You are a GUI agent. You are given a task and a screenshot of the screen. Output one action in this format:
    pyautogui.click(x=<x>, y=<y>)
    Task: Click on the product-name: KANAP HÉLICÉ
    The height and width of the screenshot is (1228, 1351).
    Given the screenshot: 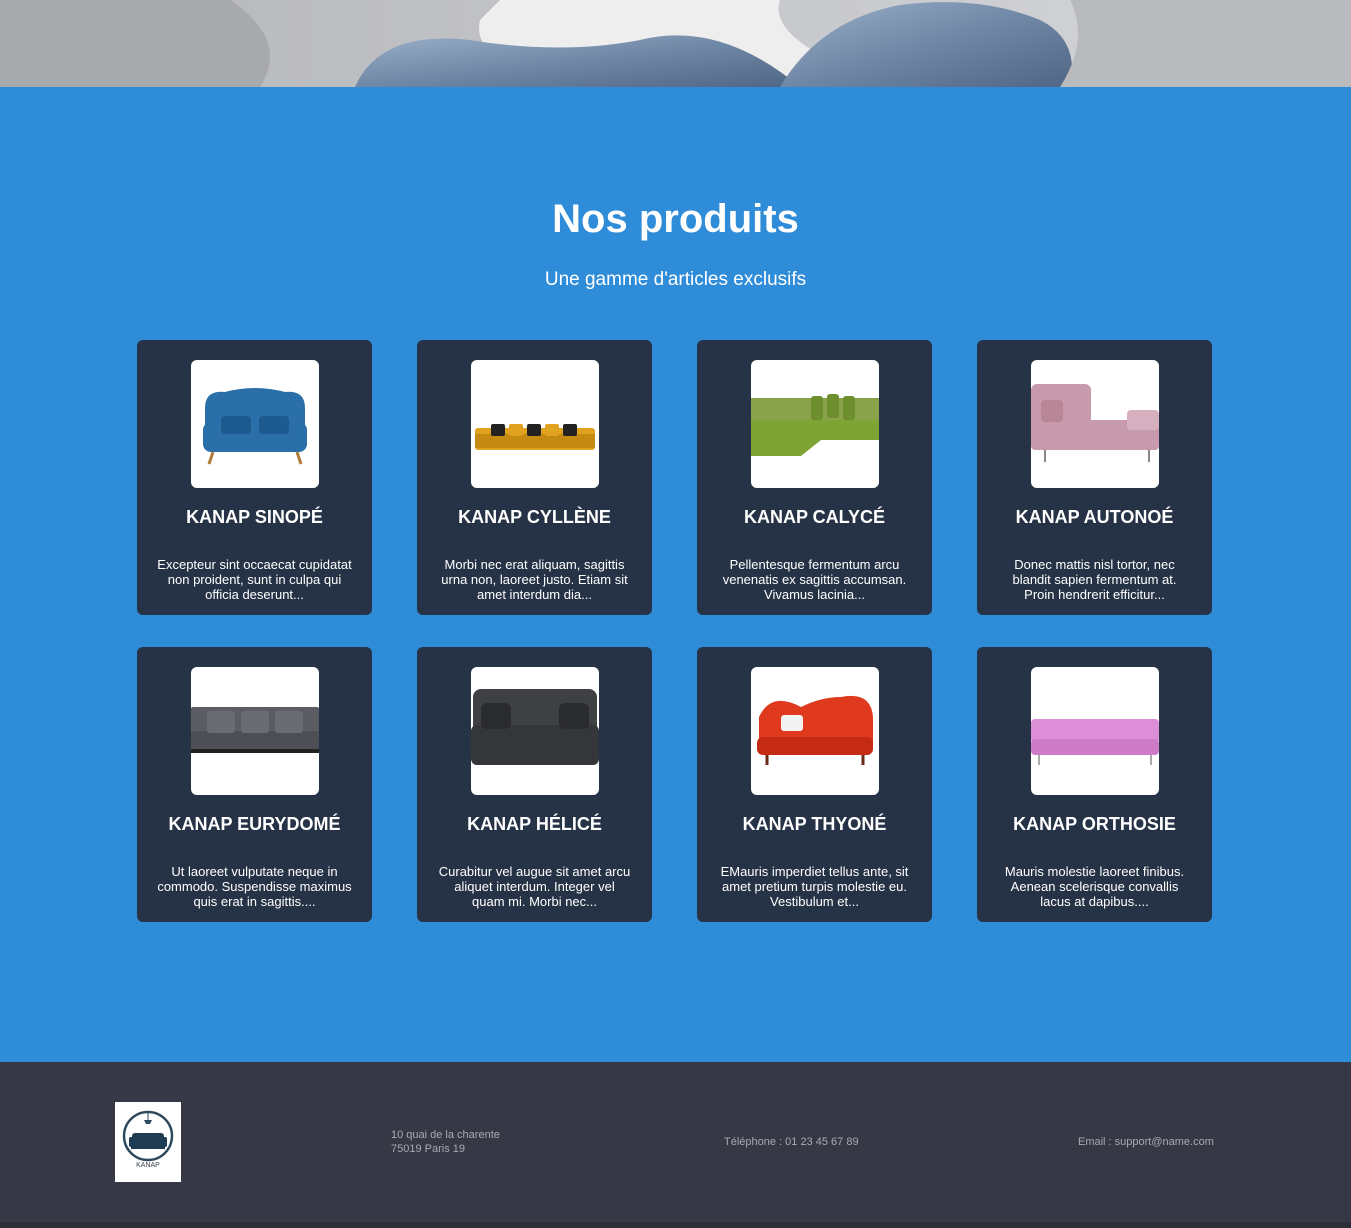 What is the action you would take?
    pyautogui.click(x=534, y=824)
    